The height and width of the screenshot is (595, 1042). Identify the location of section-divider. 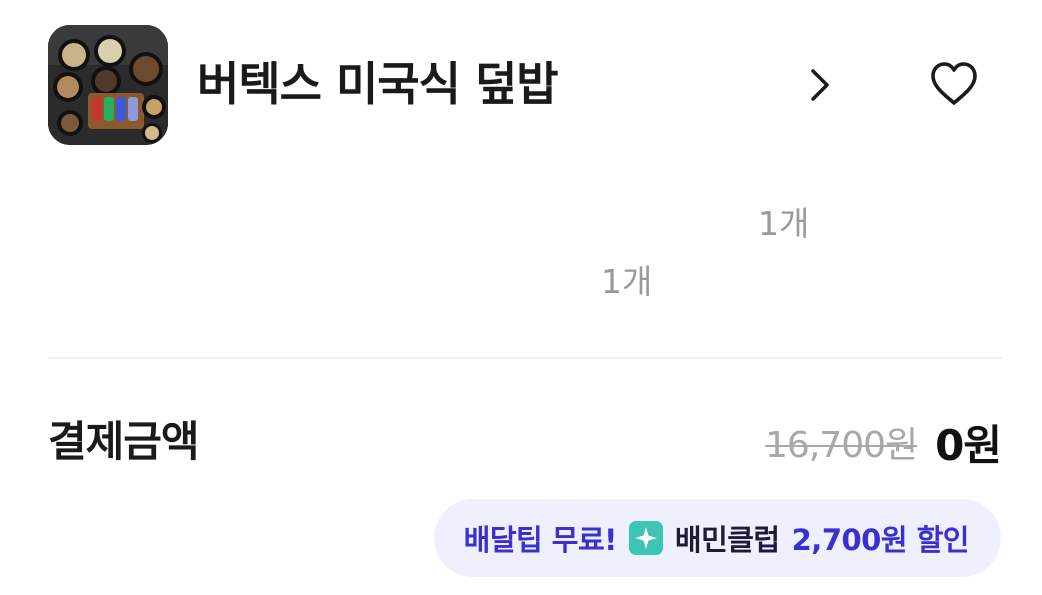
(525, 358).